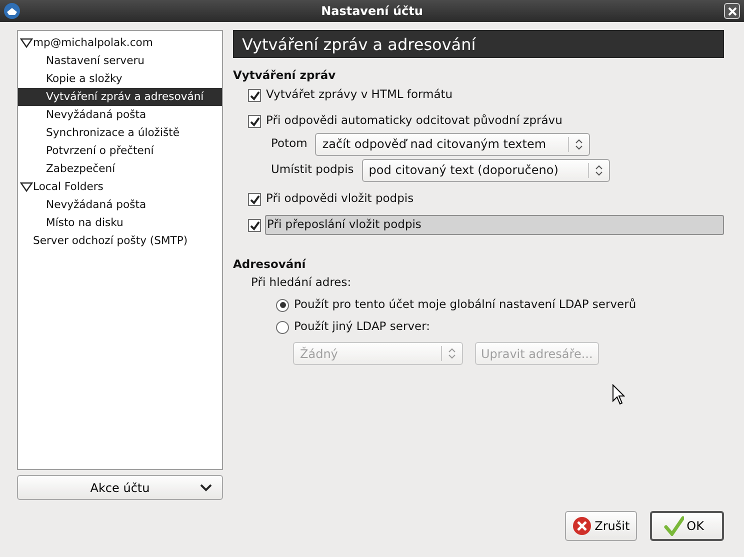 The height and width of the screenshot is (557, 744). I want to click on section-heading: Vytváření zpráv, so click(285, 75).